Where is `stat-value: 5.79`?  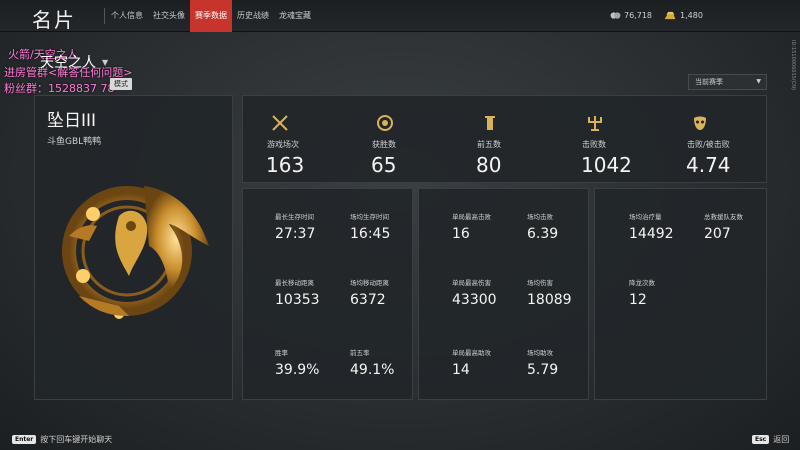 stat-value: 5.79 is located at coordinates (543, 370).